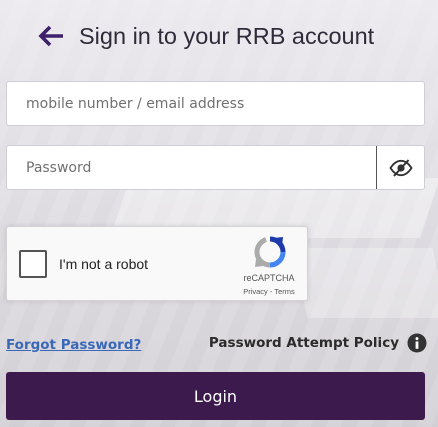  Describe the element at coordinates (33, 264) in the screenshot. I see `recaptcha-checkbox` at that location.